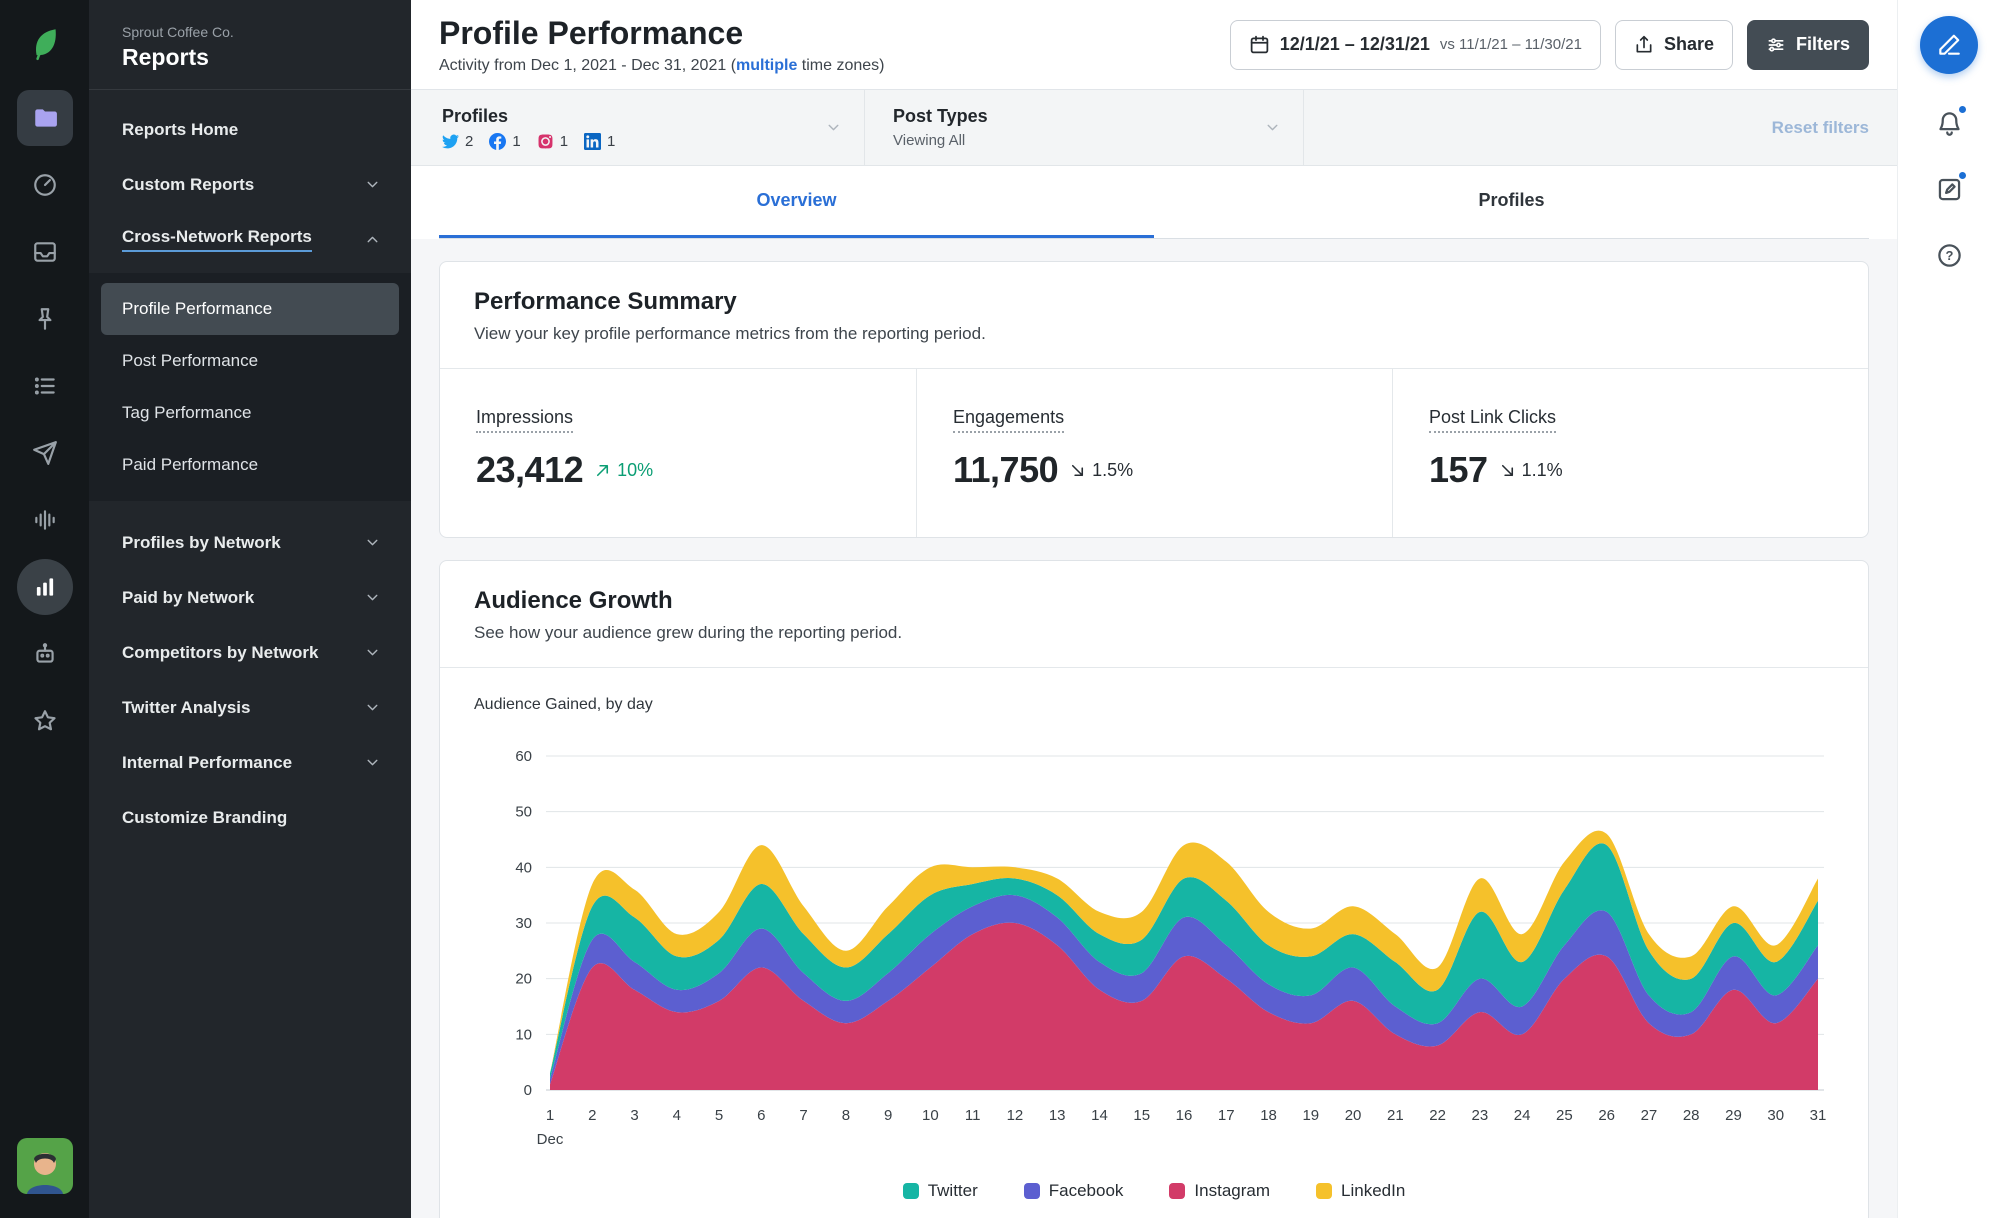 The image size is (2000, 1218). What do you see at coordinates (638, 127) in the screenshot?
I see `profiles-filter: Profiles 2 1 1 1` at bounding box center [638, 127].